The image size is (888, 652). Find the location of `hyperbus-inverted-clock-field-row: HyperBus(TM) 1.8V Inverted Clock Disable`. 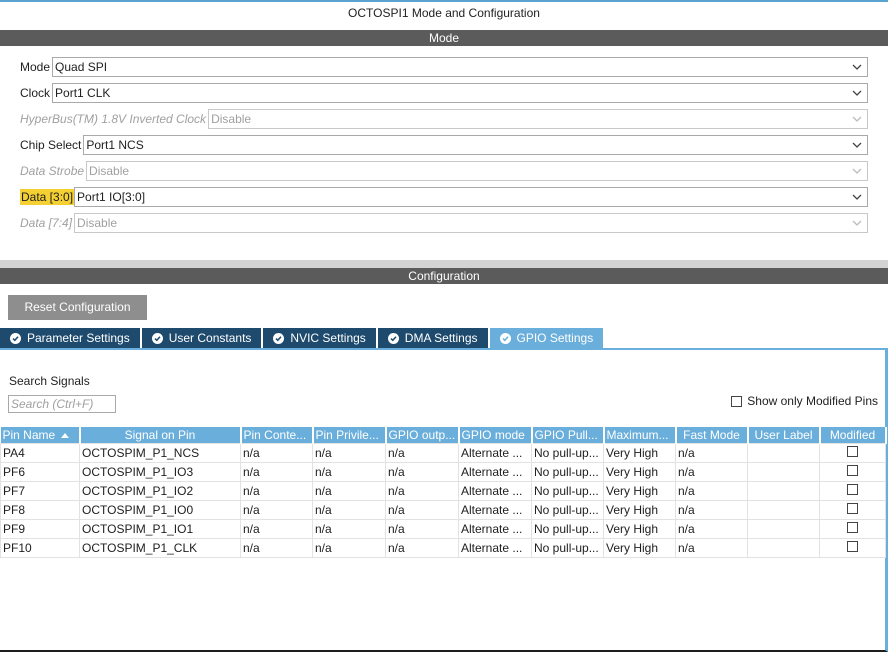

hyperbus-inverted-clock-field-row: HyperBus(TM) 1.8V Inverted Clock Disable is located at coordinates (444, 119).